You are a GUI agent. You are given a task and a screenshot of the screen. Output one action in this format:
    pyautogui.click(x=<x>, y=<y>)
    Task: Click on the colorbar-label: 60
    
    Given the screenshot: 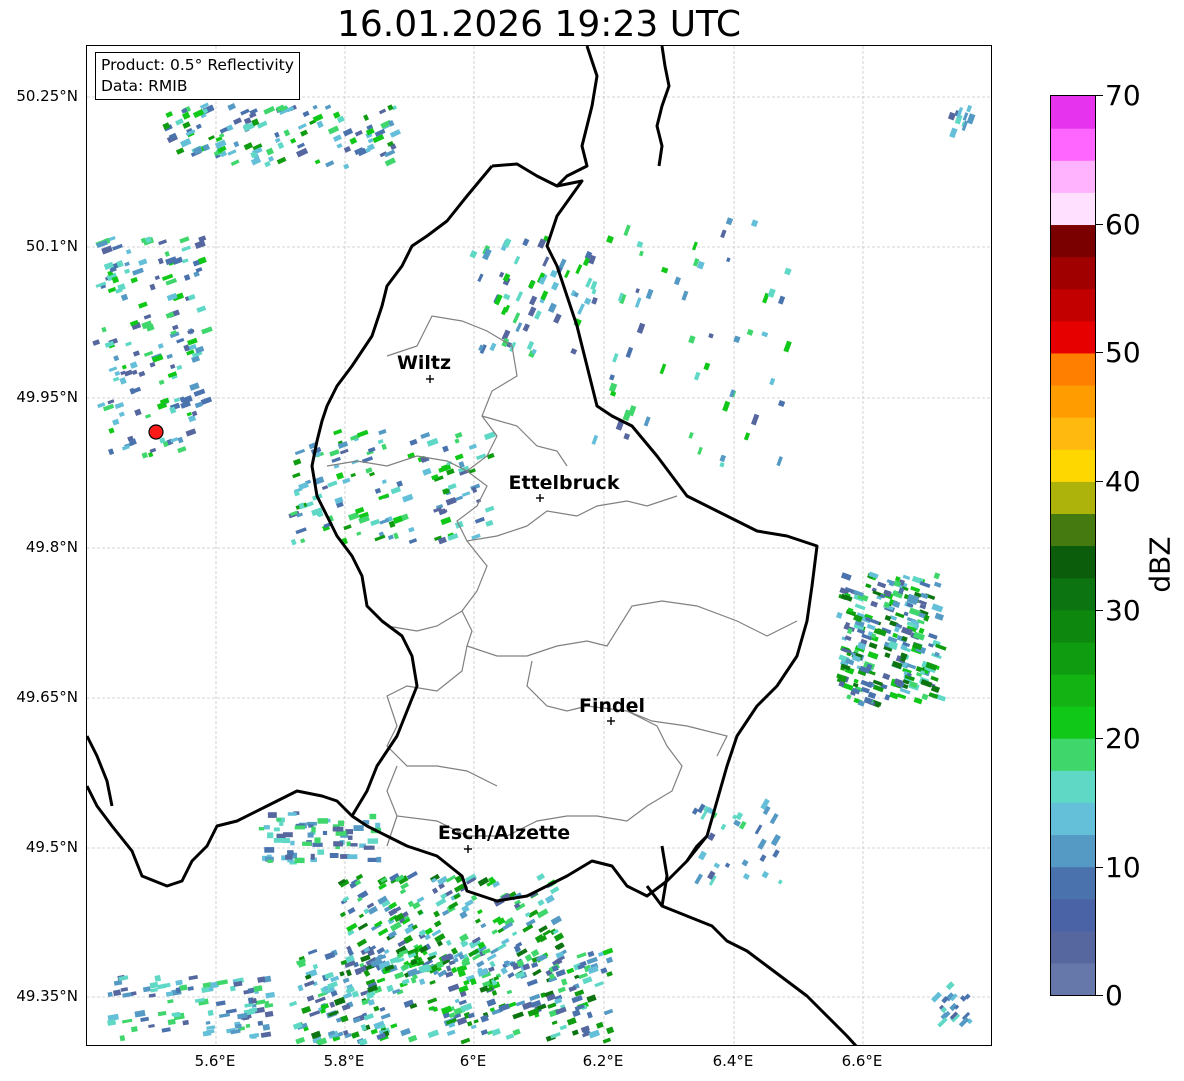 What is the action you would take?
    pyautogui.click(x=1123, y=224)
    